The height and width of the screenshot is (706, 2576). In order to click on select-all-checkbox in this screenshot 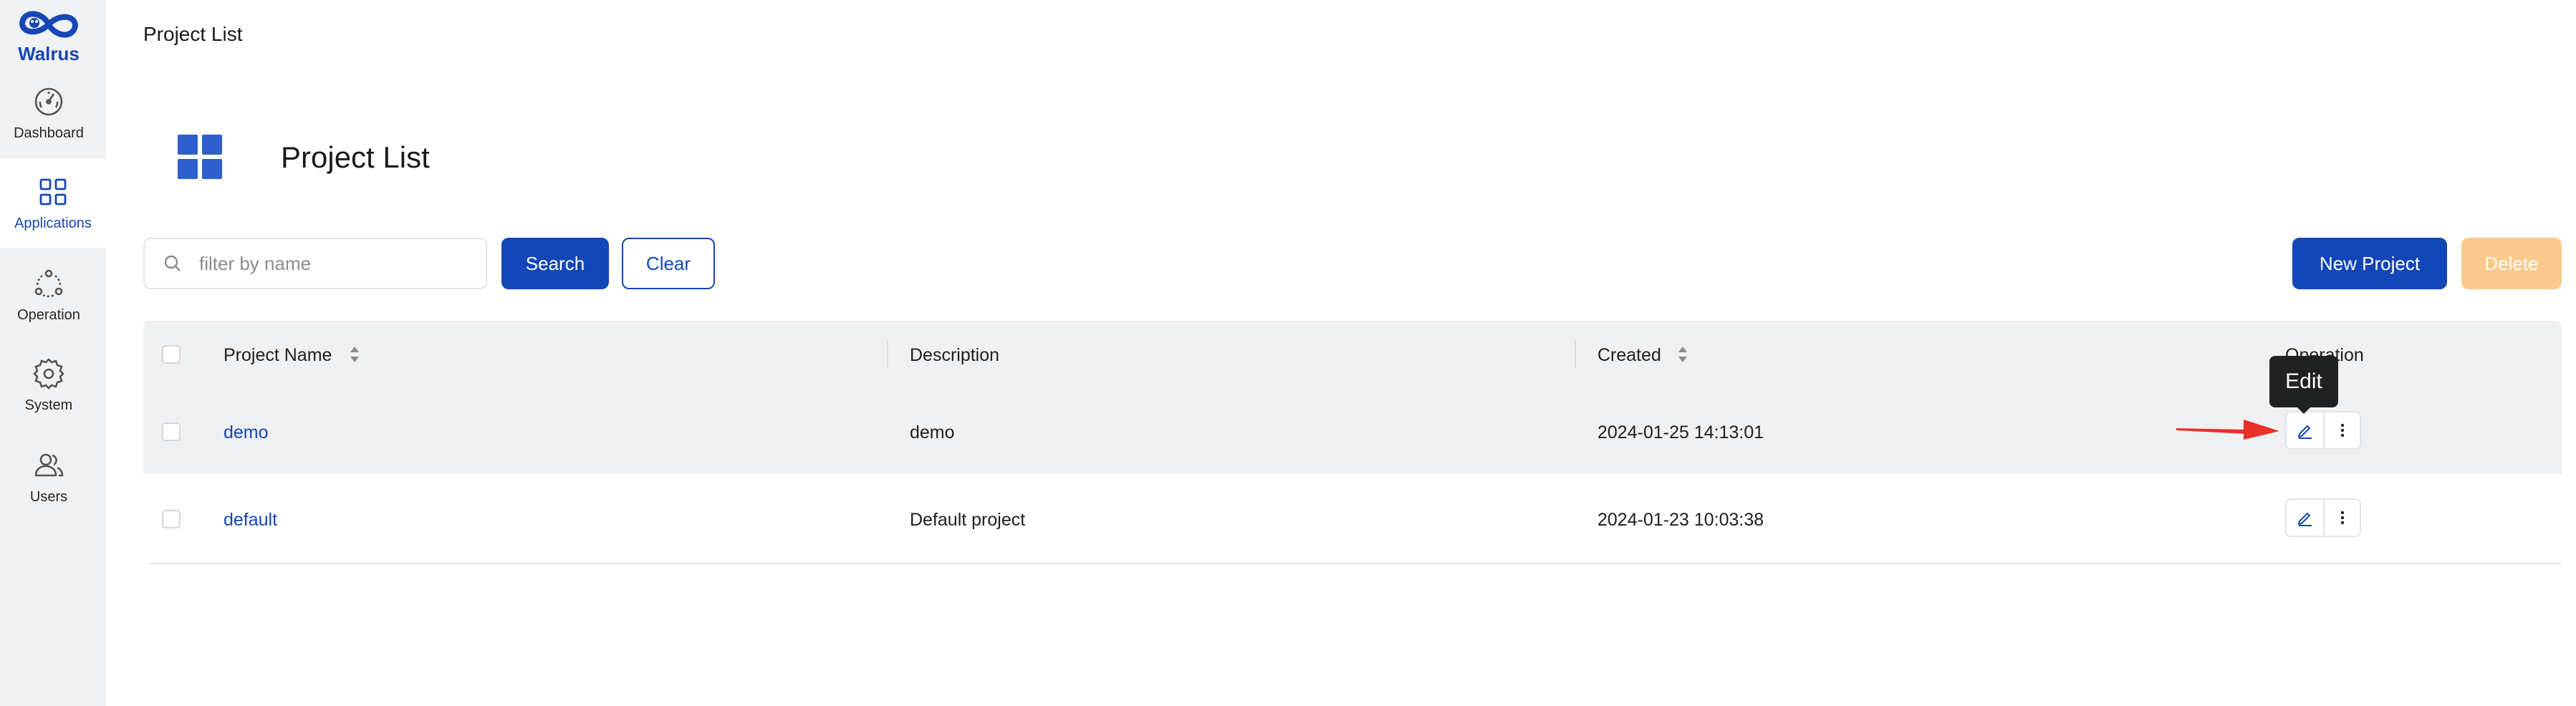, I will do `click(171, 354)`.